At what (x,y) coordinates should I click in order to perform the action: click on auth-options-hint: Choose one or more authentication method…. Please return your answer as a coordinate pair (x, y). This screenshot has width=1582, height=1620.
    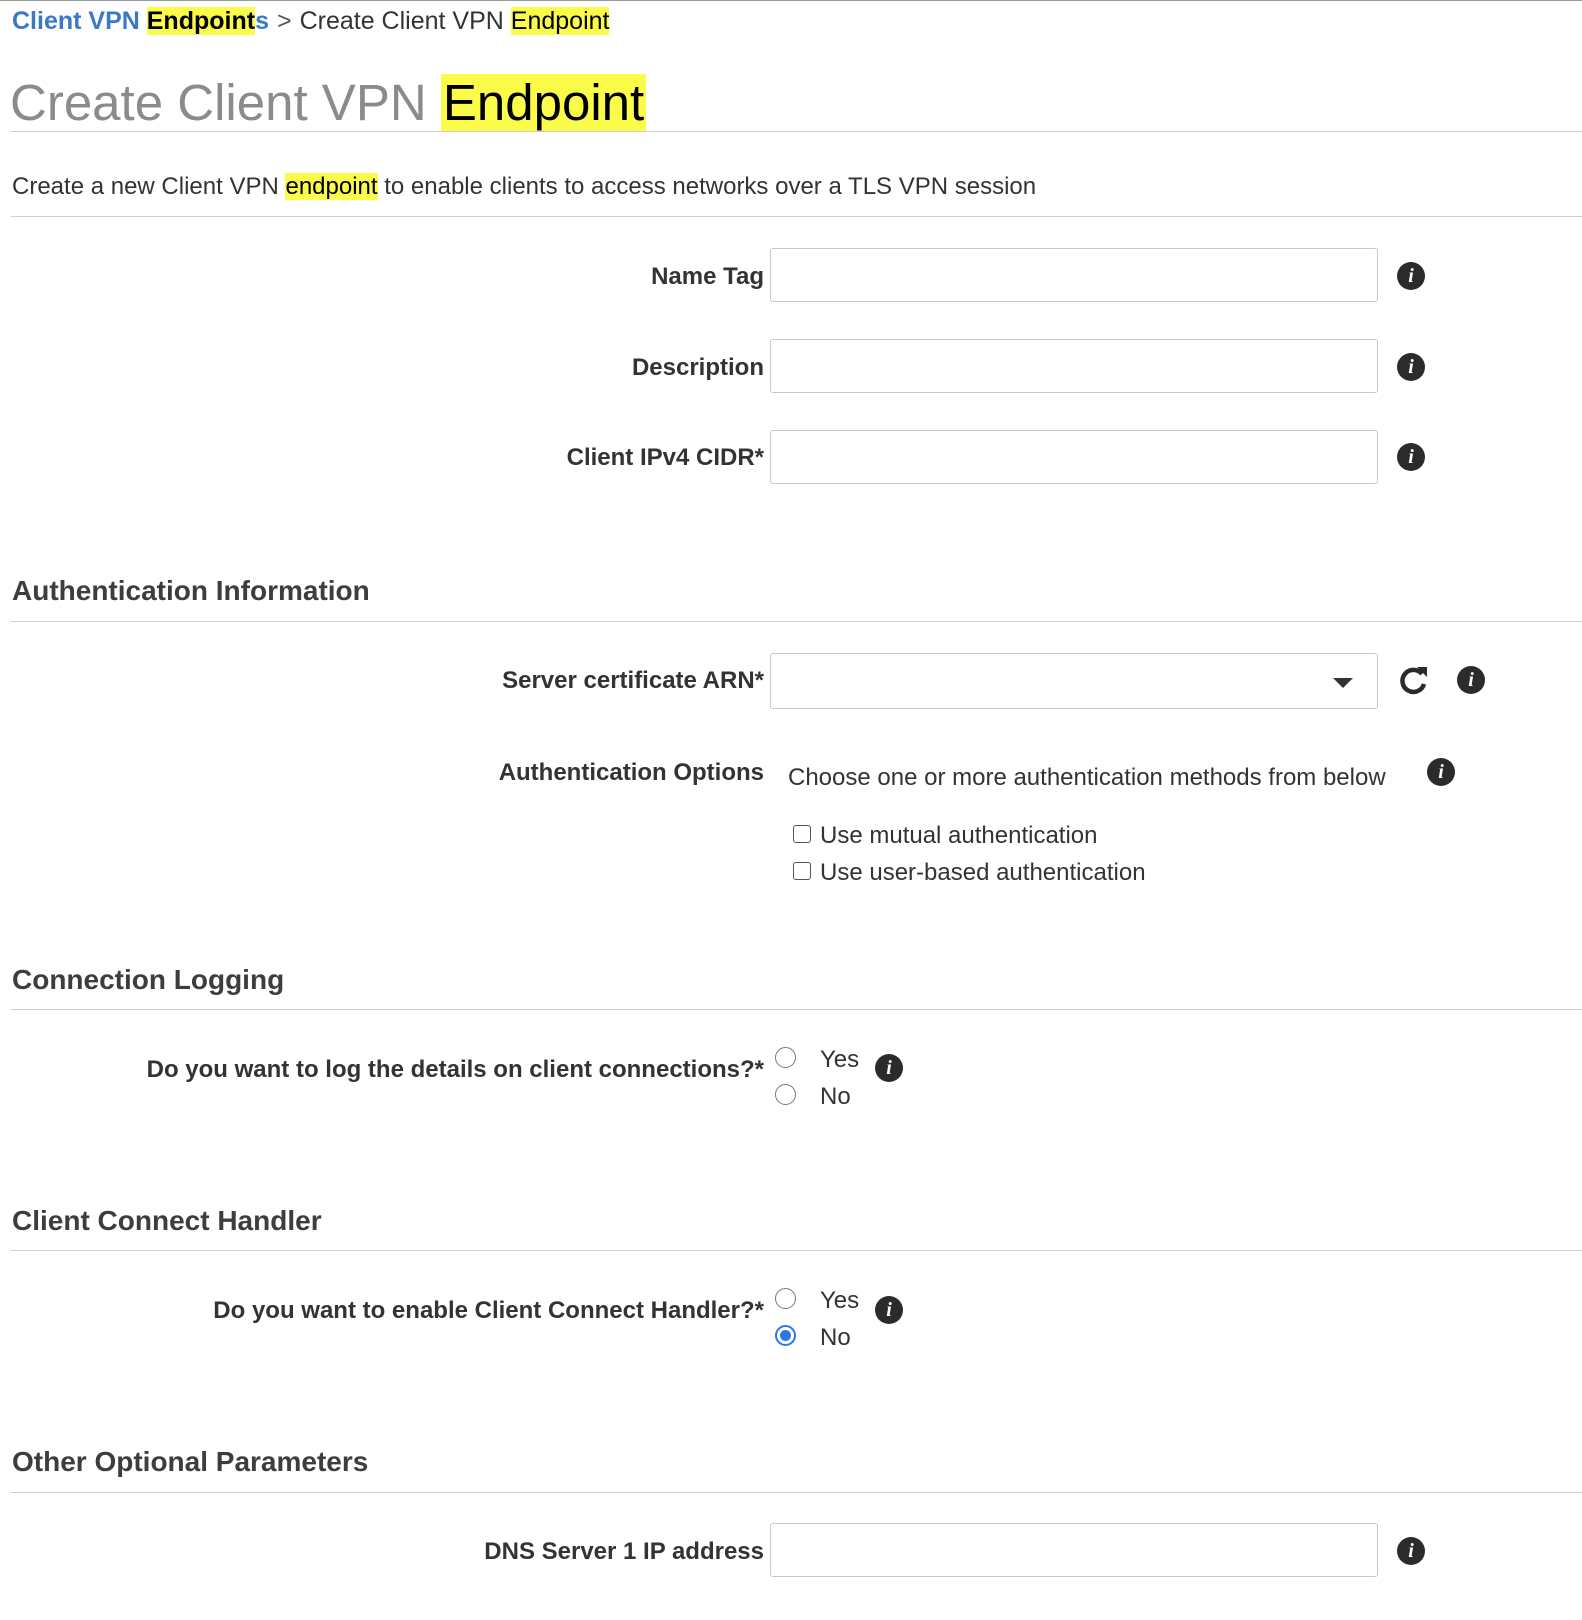
    Looking at the image, I should click on (1087, 777).